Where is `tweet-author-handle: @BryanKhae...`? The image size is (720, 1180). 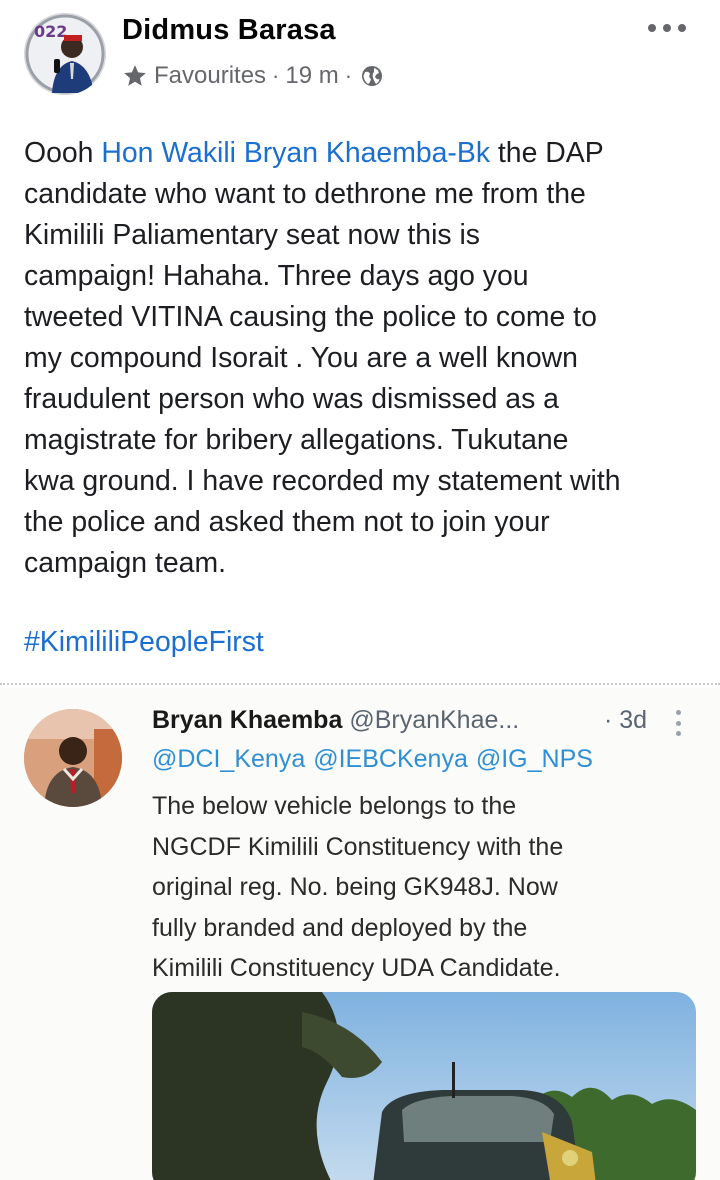 tweet-author-handle: @BryanKhae... is located at coordinates (434, 720).